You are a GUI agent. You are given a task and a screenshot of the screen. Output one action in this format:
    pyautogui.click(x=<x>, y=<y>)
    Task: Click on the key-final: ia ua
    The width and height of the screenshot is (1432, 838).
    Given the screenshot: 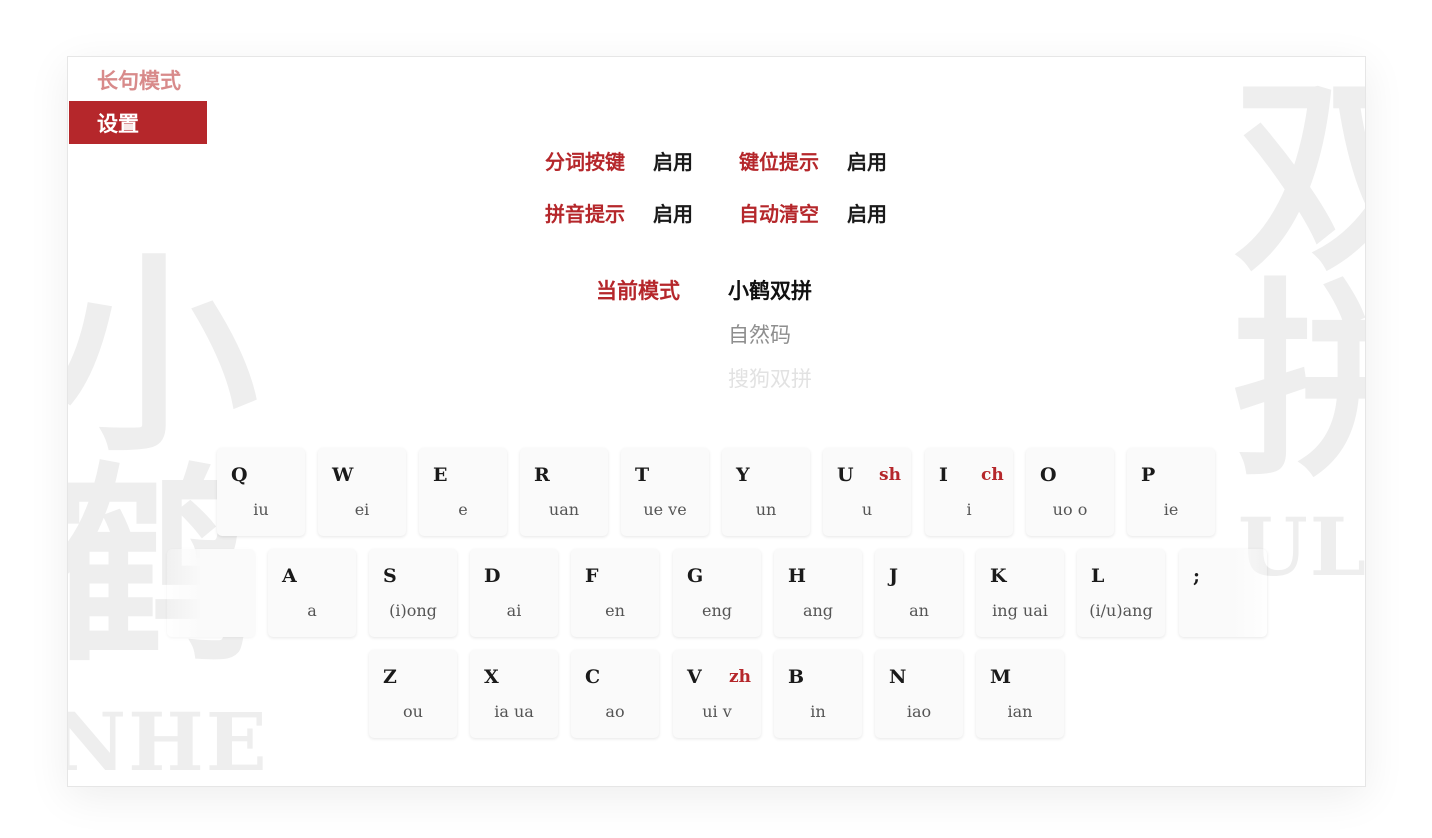 What is the action you would take?
    pyautogui.click(x=514, y=711)
    